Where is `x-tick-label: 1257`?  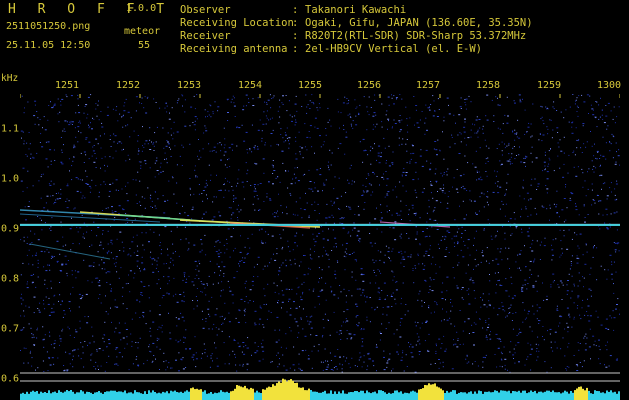
x-tick-label: 1257 is located at coordinates (428, 85).